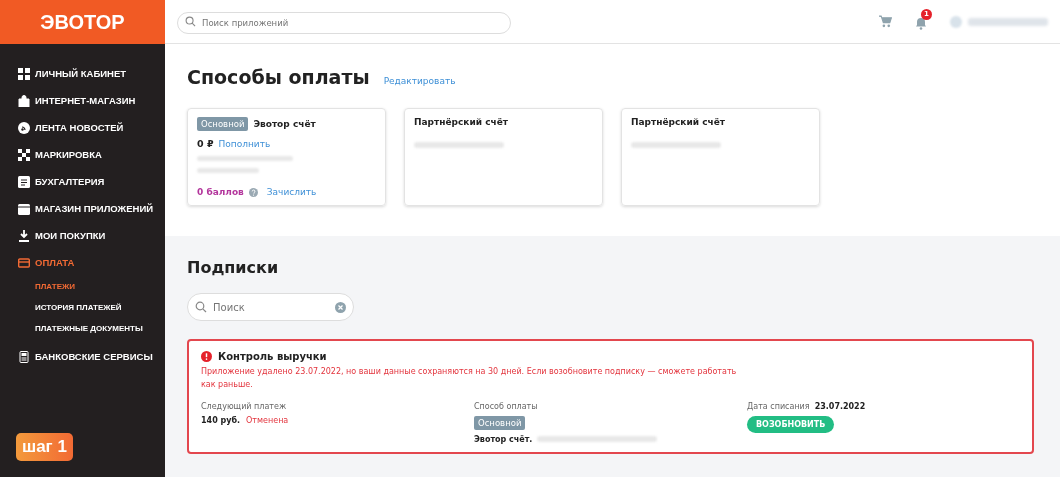 This screenshot has width=1060, height=477. What do you see at coordinates (91, 307) in the screenshot?
I see `sidebar-subitem: ИСТОРИЯ ПЛАТЕЖЕЙ` at bounding box center [91, 307].